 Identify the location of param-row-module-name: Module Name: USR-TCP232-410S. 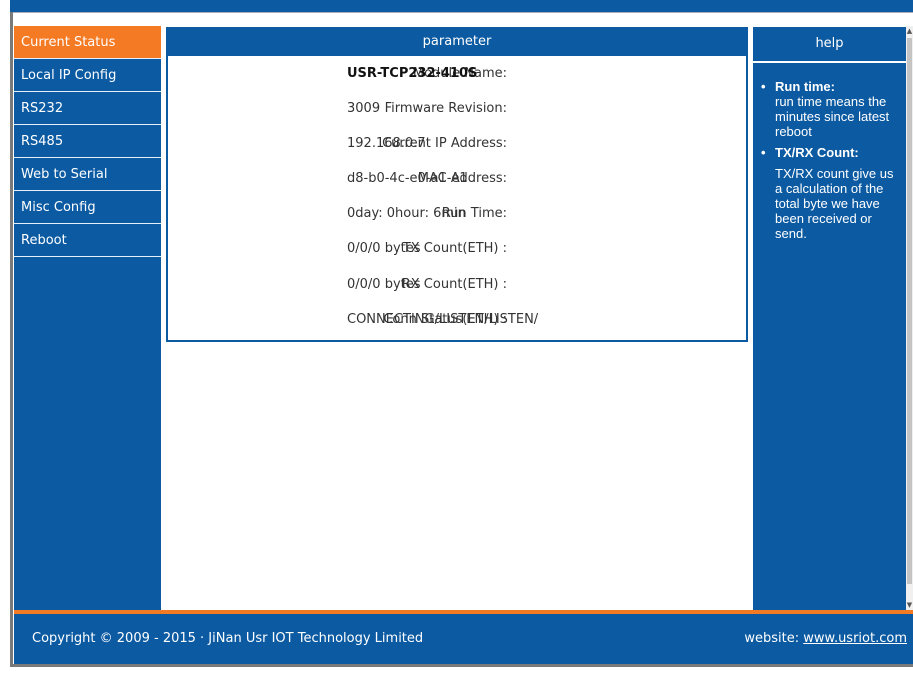
(458, 74).